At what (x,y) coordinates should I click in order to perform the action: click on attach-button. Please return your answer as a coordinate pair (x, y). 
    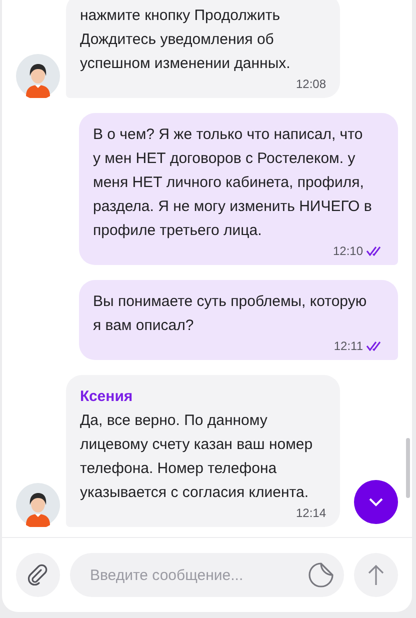
    Looking at the image, I should click on (38, 575).